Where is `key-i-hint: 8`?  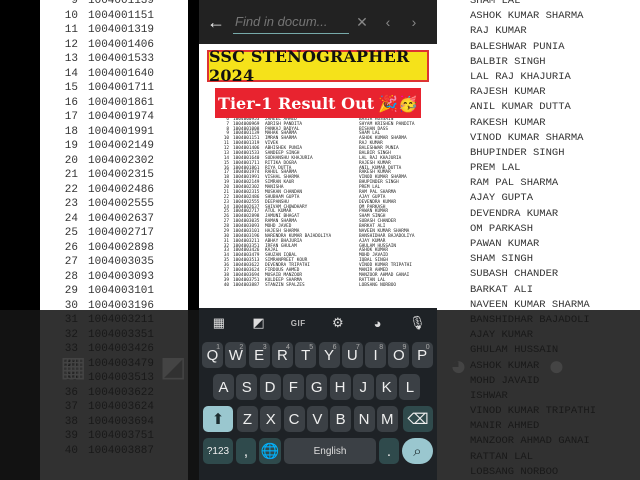 key-i-hint: 8 is located at coordinates (381, 347).